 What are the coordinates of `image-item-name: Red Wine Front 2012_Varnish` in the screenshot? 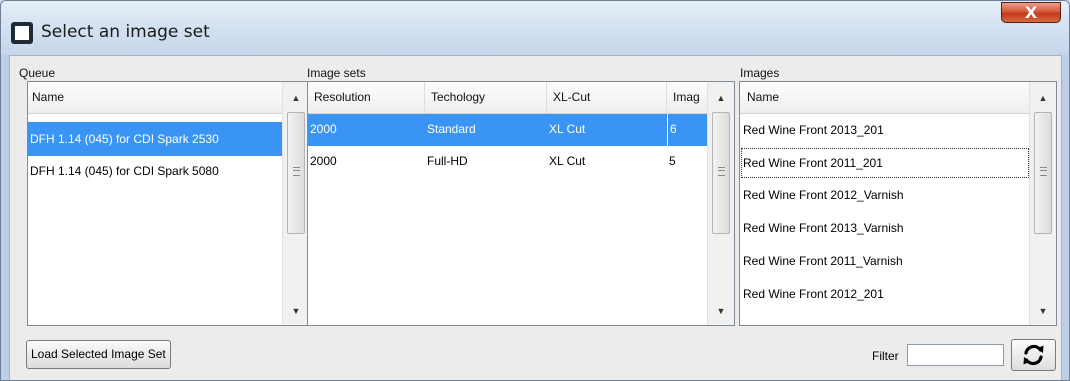 It's located at (823, 195).